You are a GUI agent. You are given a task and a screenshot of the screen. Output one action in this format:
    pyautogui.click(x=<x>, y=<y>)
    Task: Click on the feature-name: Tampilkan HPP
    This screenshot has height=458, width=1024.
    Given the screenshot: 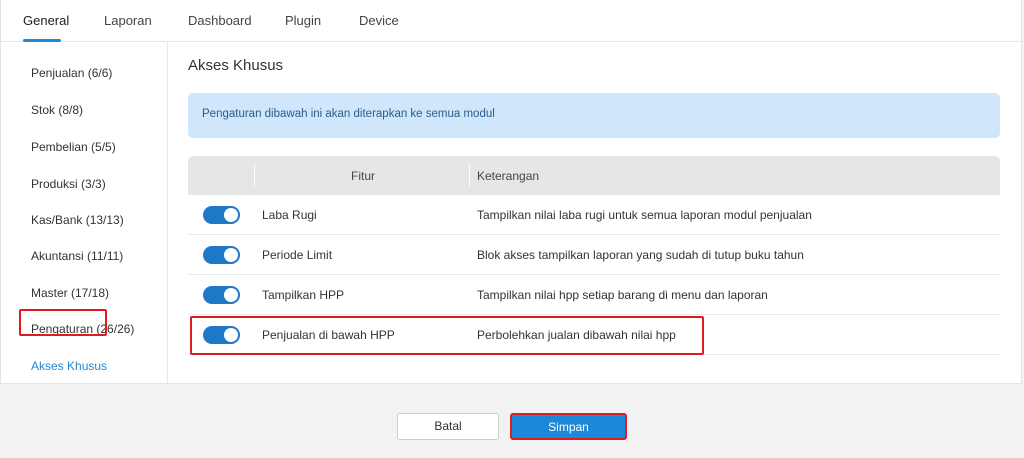 What is the action you would take?
    pyautogui.click(x=303, y=295)
    